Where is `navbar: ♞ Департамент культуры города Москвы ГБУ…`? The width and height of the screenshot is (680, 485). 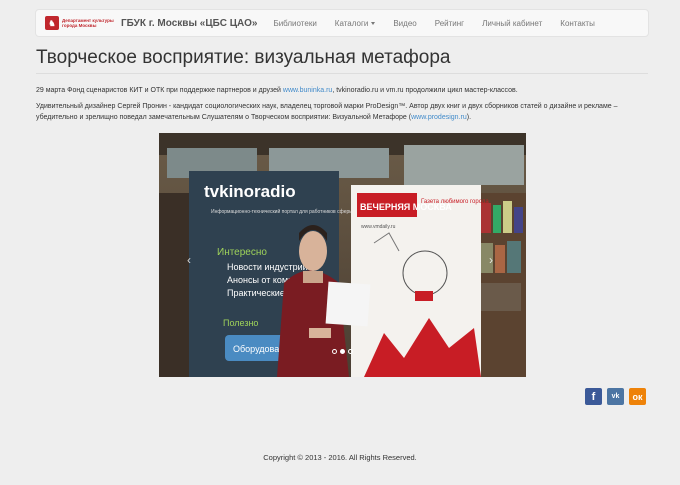 navbar: ♞ Департамент культуры города Москвы ГБУ… is located at coordinates (342, 23).